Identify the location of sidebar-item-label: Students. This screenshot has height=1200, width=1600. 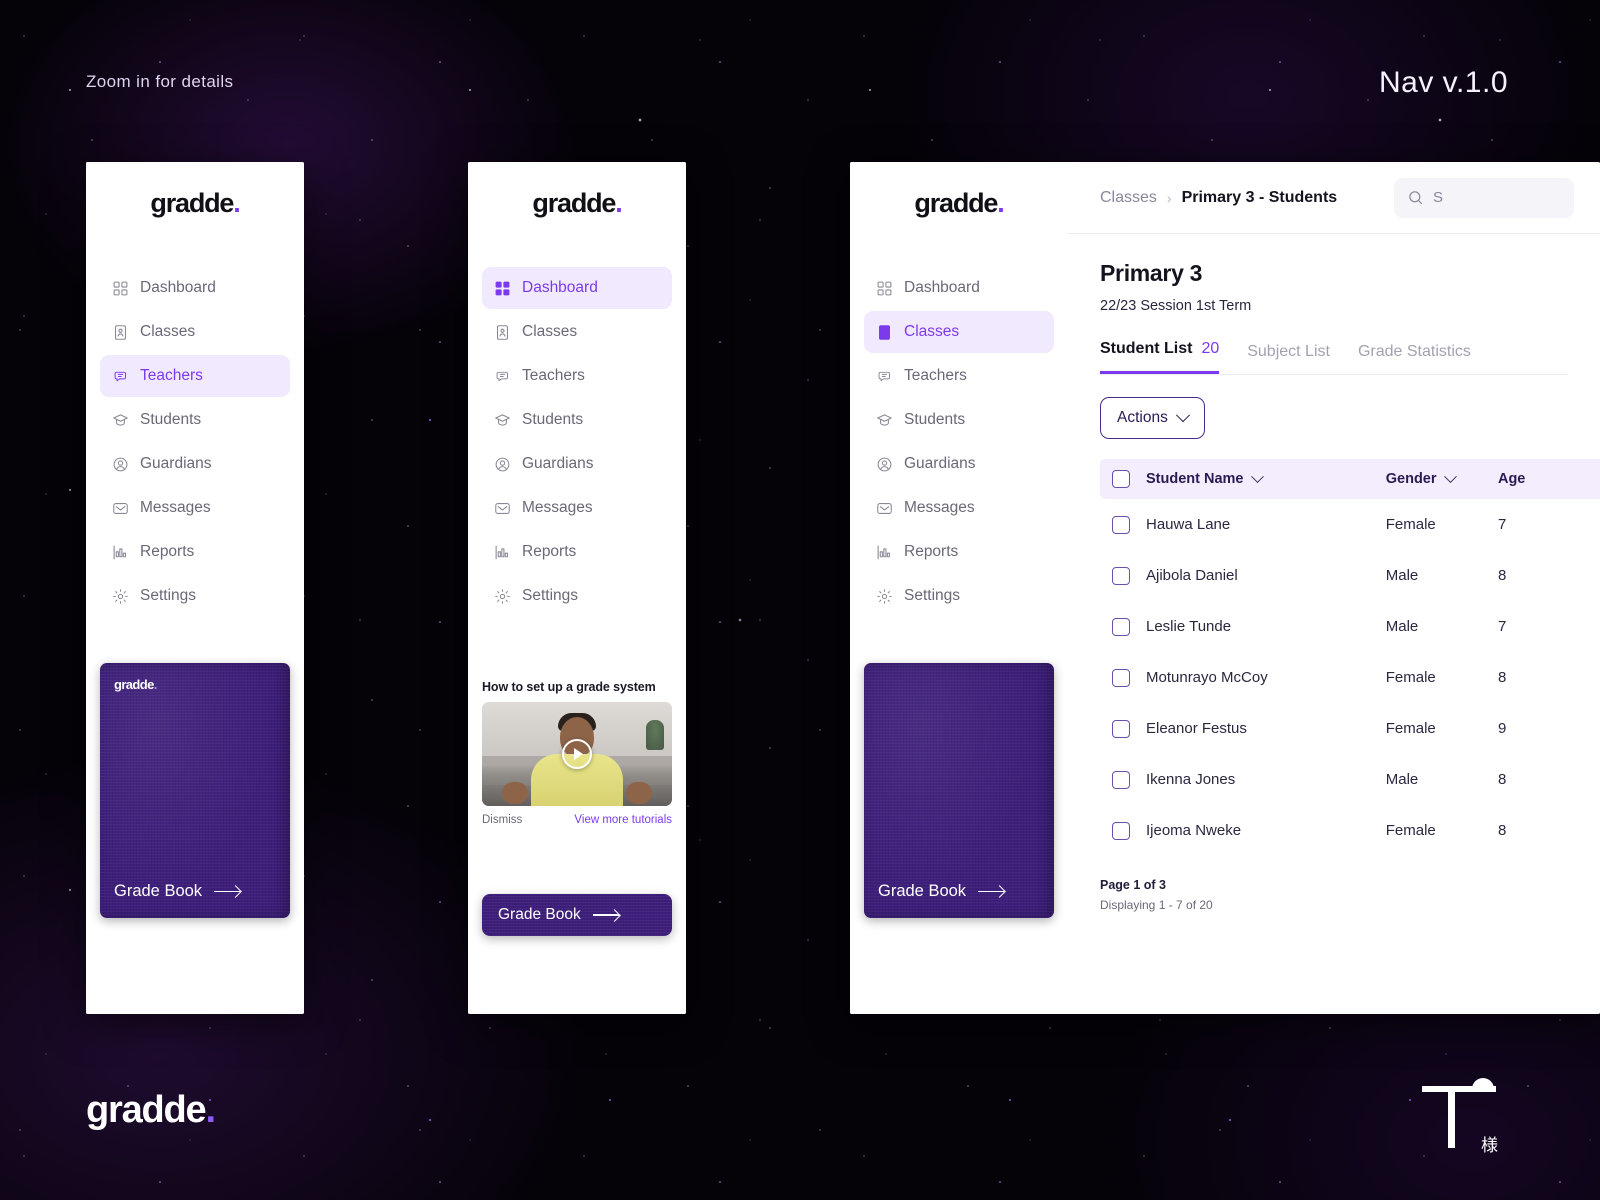
(171, 419).